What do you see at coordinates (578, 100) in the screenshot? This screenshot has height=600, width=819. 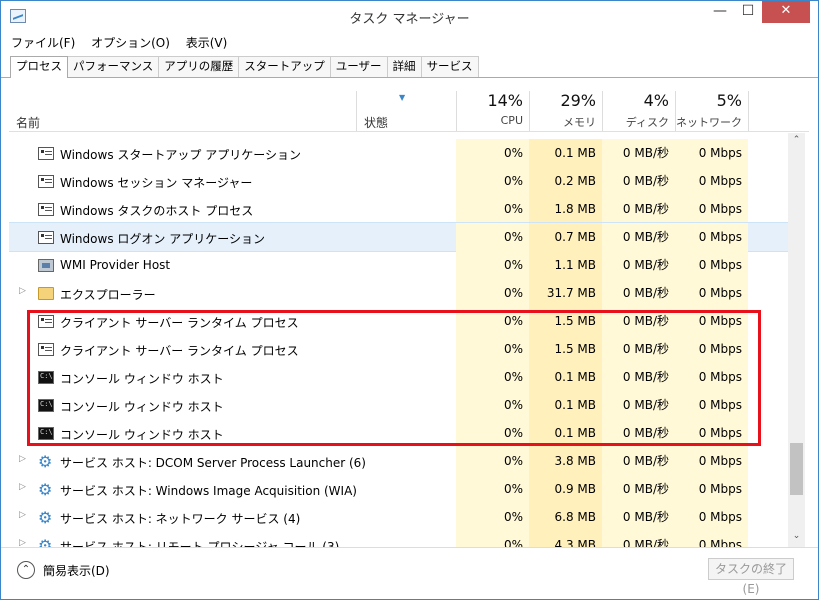 I see `memory-percent: 29%` at bounding box center [578, 100].